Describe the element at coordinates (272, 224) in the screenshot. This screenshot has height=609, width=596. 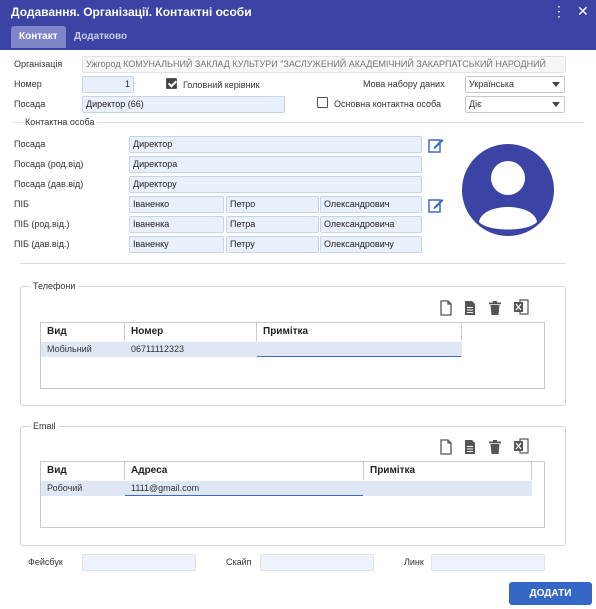
I see `firstname-gen-field: Петра` at that location.